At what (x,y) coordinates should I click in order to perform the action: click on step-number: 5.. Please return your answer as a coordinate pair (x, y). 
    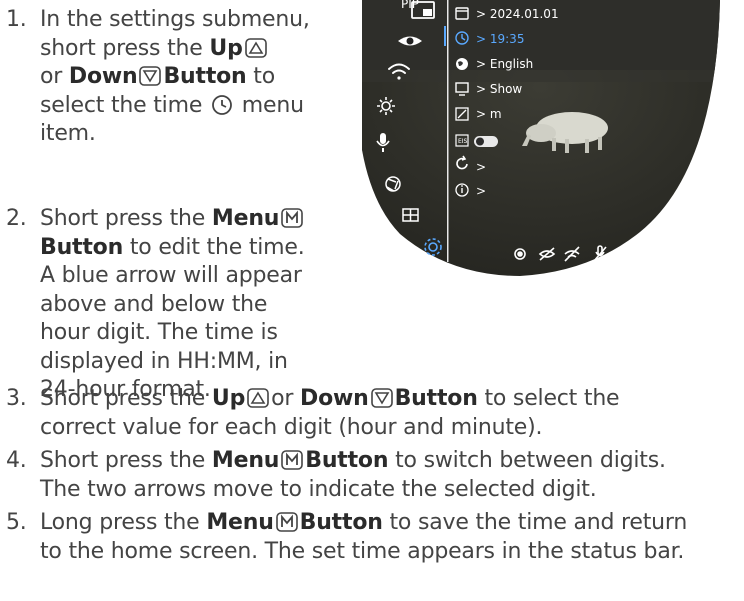
    Looking at the image, I should click on (16, 522).